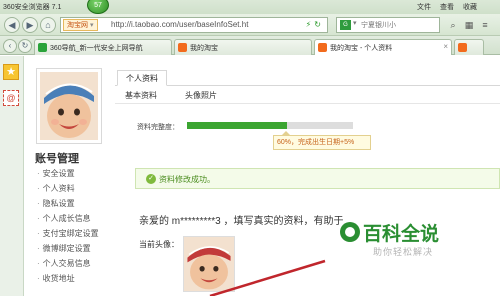 The image size is (500, 296). Describe the element at coordinates (30, 25) in the screenshot. I see `forward-button: ▶` at that location.